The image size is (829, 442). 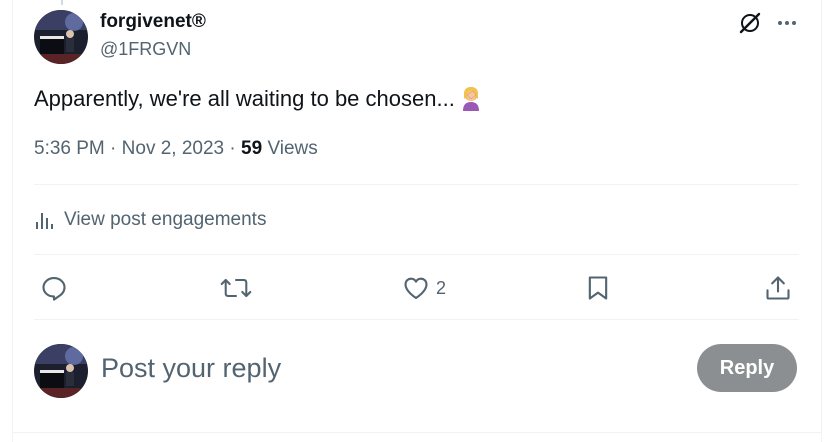 What do you see at coordinates (417, 432) in the screenshot?
I see `divider-footer` at bounding box center [417, 432].